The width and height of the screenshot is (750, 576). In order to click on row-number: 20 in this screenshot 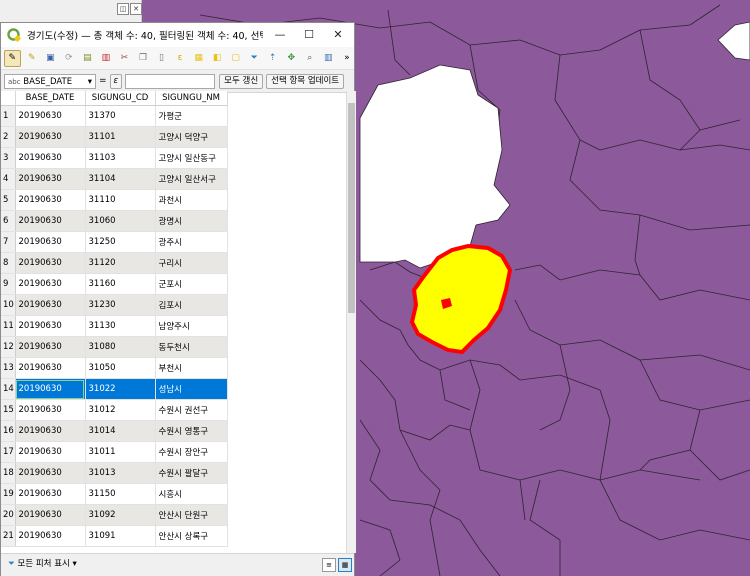, I will do `click(8, 515)`.